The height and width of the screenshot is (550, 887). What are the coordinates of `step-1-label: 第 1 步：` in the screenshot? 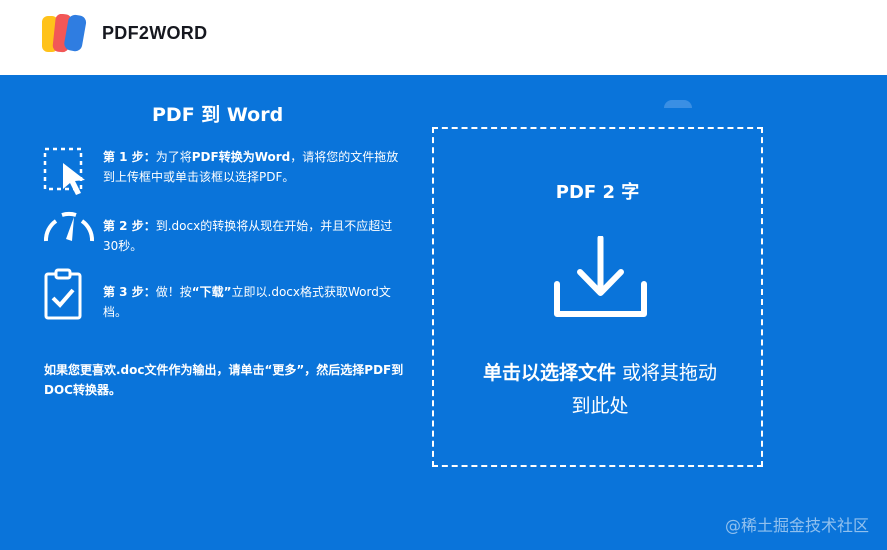 It's located at (129, 157).